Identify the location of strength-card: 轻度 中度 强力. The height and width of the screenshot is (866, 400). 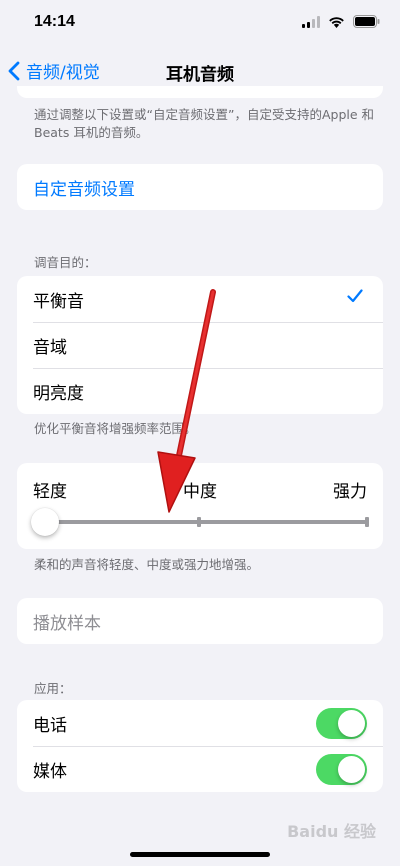
(200, 506).